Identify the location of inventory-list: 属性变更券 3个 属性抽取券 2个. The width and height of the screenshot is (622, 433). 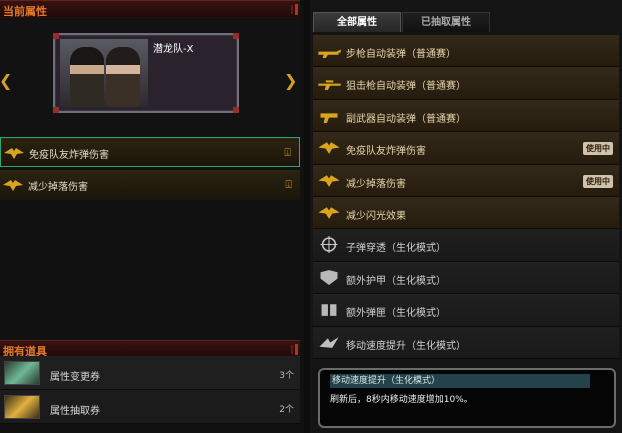
(150, 390).